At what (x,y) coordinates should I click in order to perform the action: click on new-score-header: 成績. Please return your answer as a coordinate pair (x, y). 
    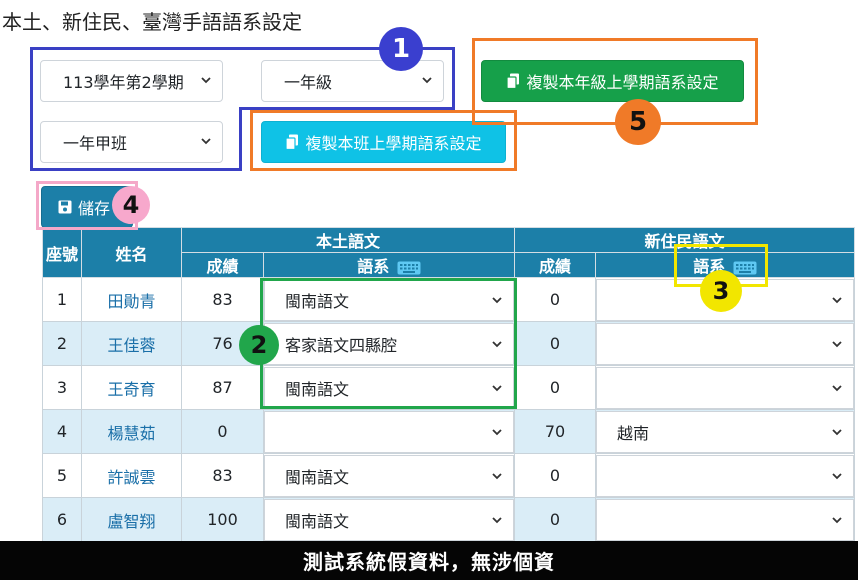
    Looking at the image, I should click on (555, 265).